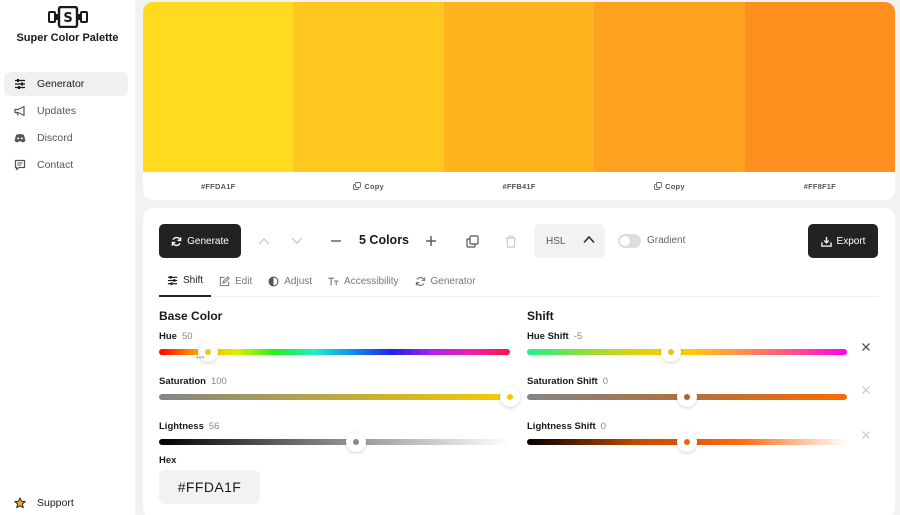 The height and width of the screenshot is (515, 900). Describe the element at coordinates (334, 442) in the screenshot. I see `lightness-slider` at that location.